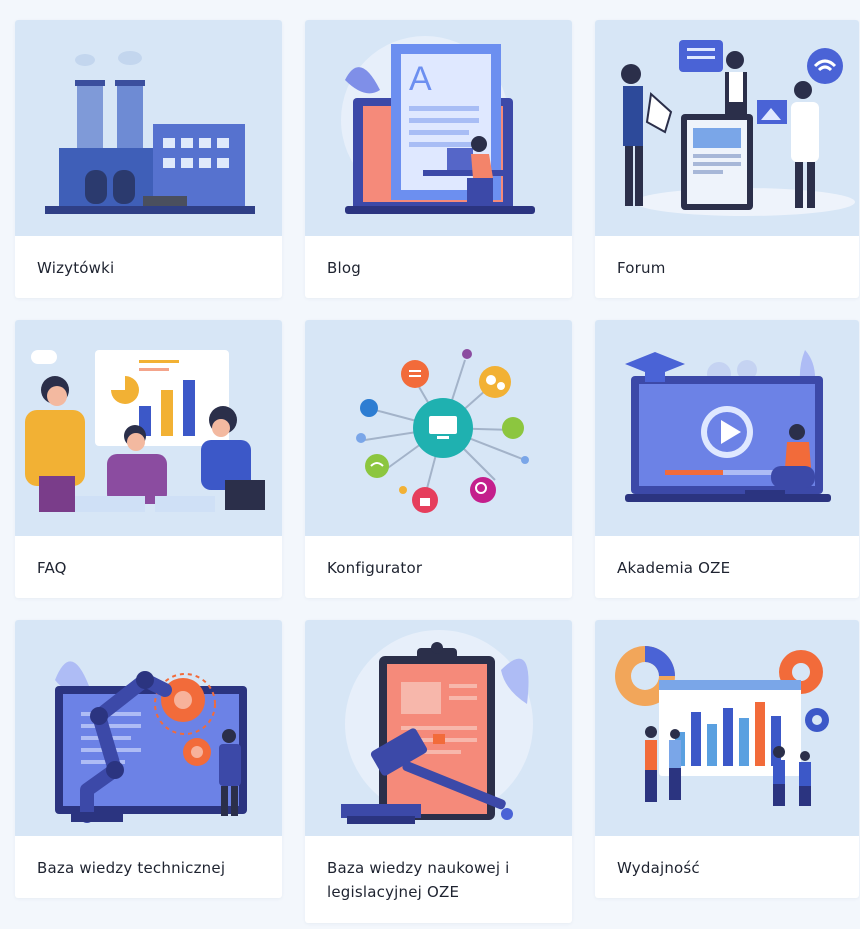 This screenshot has height=929, width=860. Describe the element at coordinates (641, 268) in the screenshot. I see `card-label: Forum` at that location.